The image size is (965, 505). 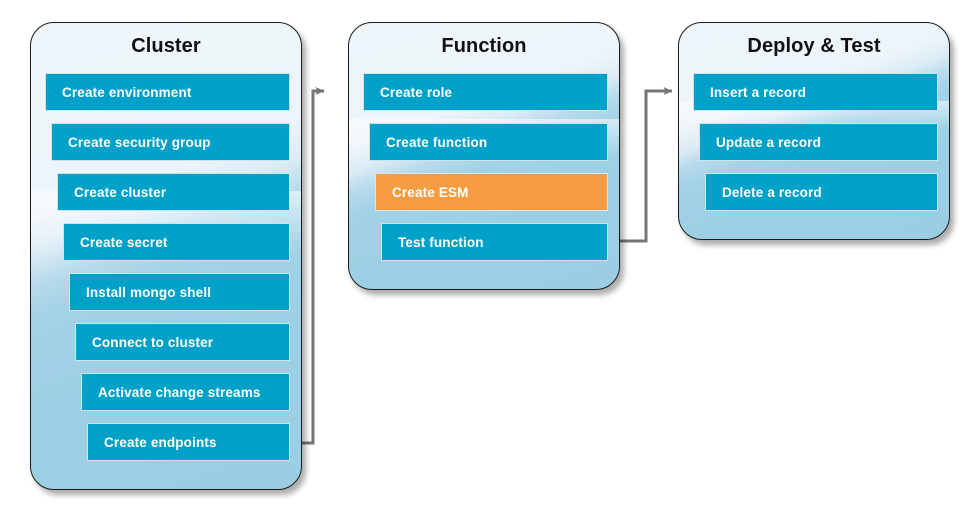 What do you see at coordinates (139, 142) in the screenshot?
I see `step-label: Create security group` at bounding box center [139, 142].